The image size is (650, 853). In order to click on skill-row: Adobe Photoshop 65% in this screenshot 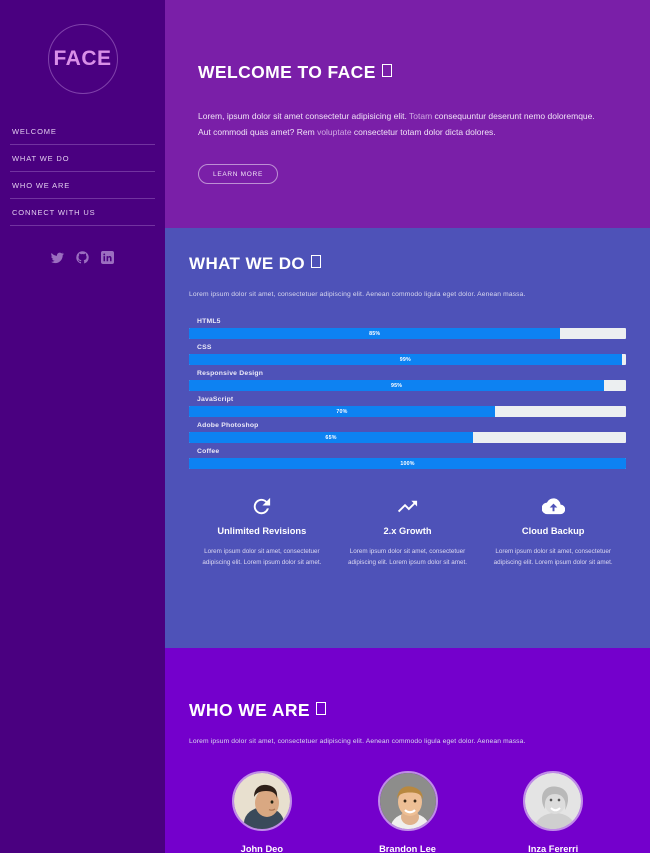, I will do `click(407, 432)`.